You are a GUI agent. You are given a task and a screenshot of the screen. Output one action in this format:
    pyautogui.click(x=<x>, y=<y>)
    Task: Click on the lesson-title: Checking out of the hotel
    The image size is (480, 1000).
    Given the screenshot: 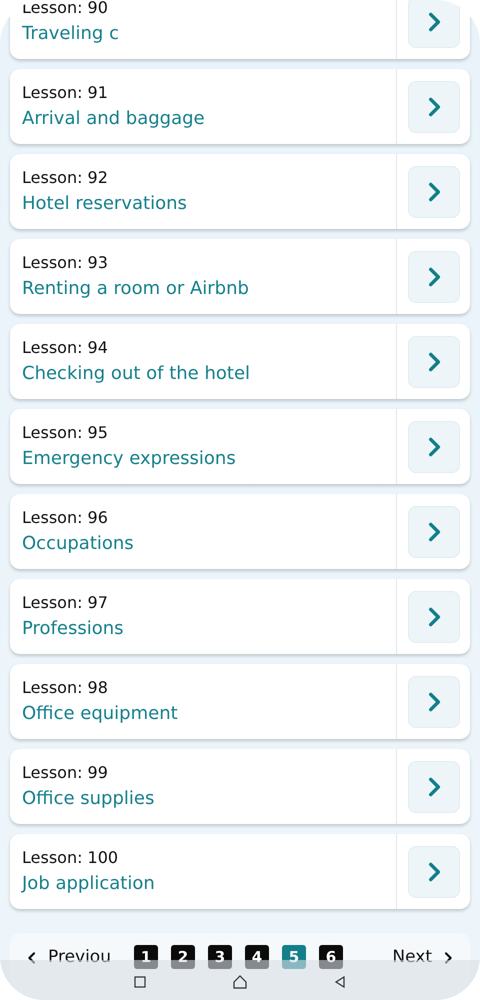 What is the action you would take?
    pyautogui.click(x=137, y=374)
    